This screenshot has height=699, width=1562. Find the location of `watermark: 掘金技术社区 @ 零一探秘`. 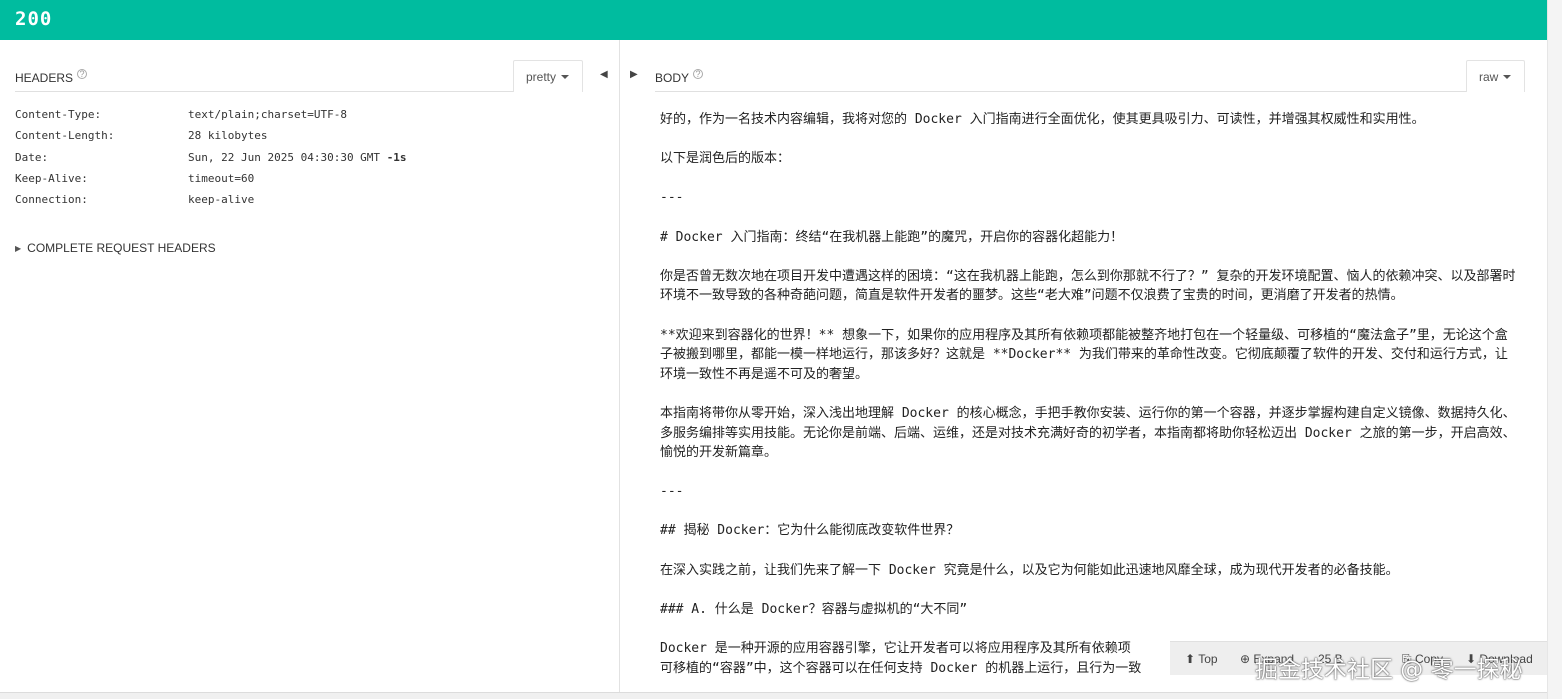

watermark: 掘金技术社区 @ 零一探秘 is located at coordinates (1389, 670).